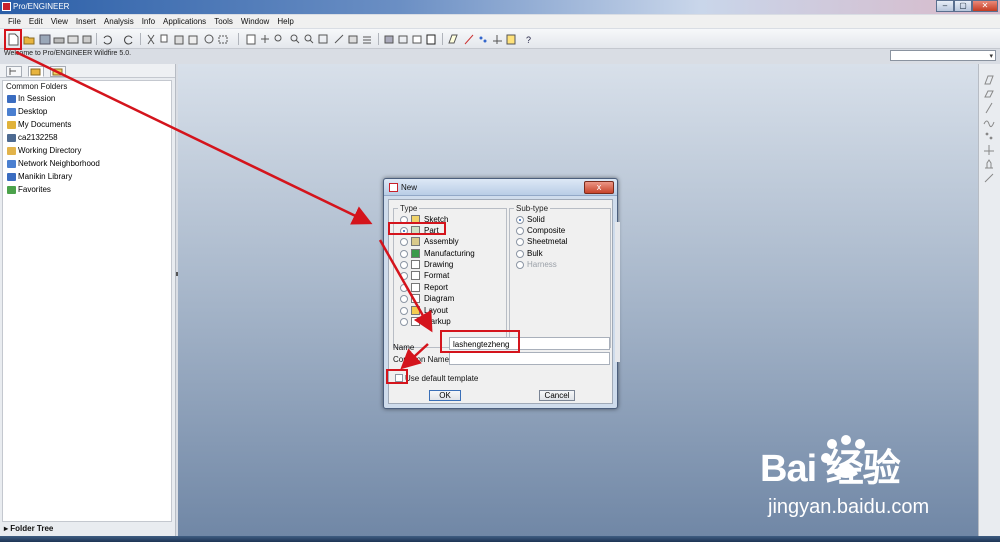 Image resolution: width=1000 pixels, height=542 pixels. Describe the element at coordinates (520, 219) in the screenshot. I see `radio-button-selected` at that location.